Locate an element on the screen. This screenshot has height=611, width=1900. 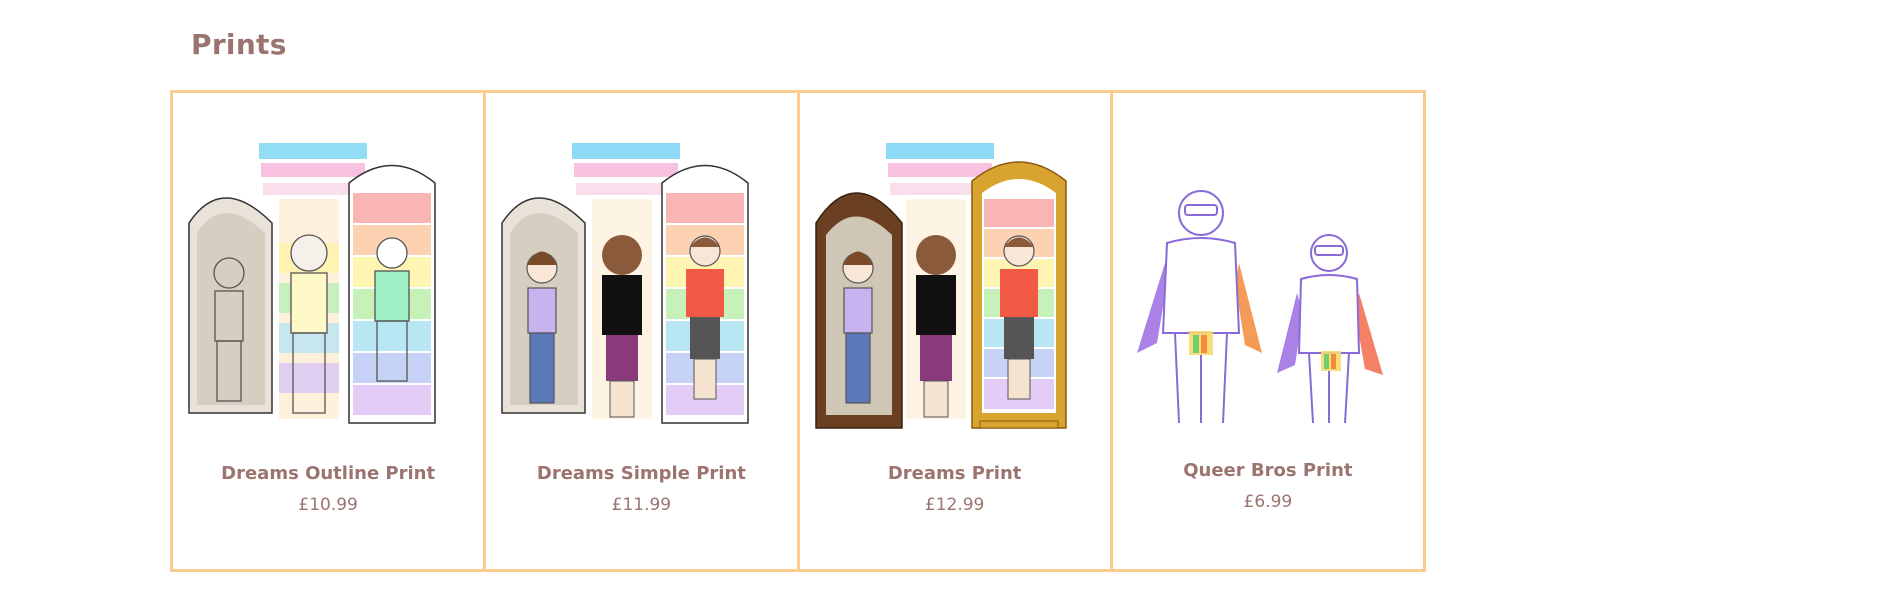
product-title: Queer Bros Print is located at coordinates (1268, 470).